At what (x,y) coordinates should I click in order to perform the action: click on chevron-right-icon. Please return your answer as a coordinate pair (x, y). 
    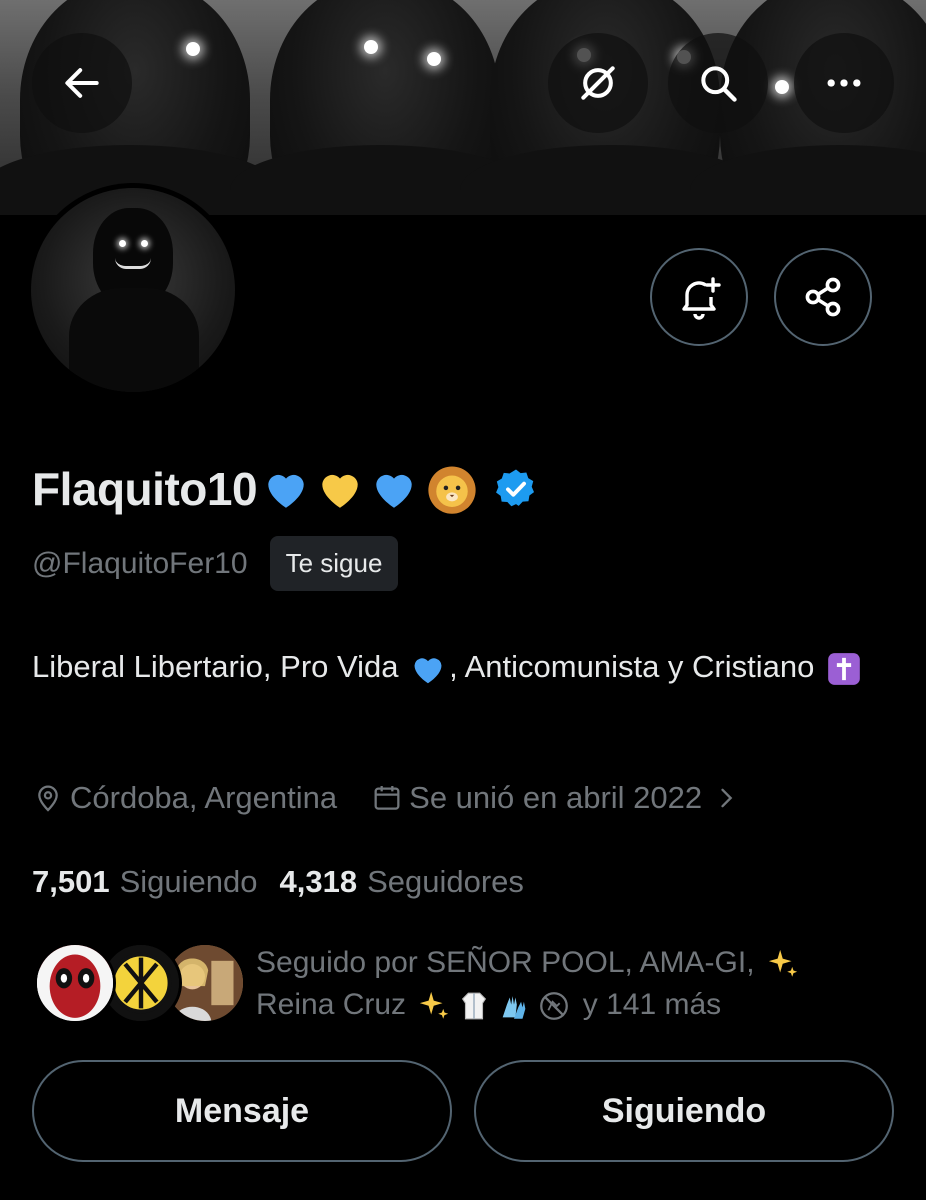
    Looking at the image, I should click on (727, 798).